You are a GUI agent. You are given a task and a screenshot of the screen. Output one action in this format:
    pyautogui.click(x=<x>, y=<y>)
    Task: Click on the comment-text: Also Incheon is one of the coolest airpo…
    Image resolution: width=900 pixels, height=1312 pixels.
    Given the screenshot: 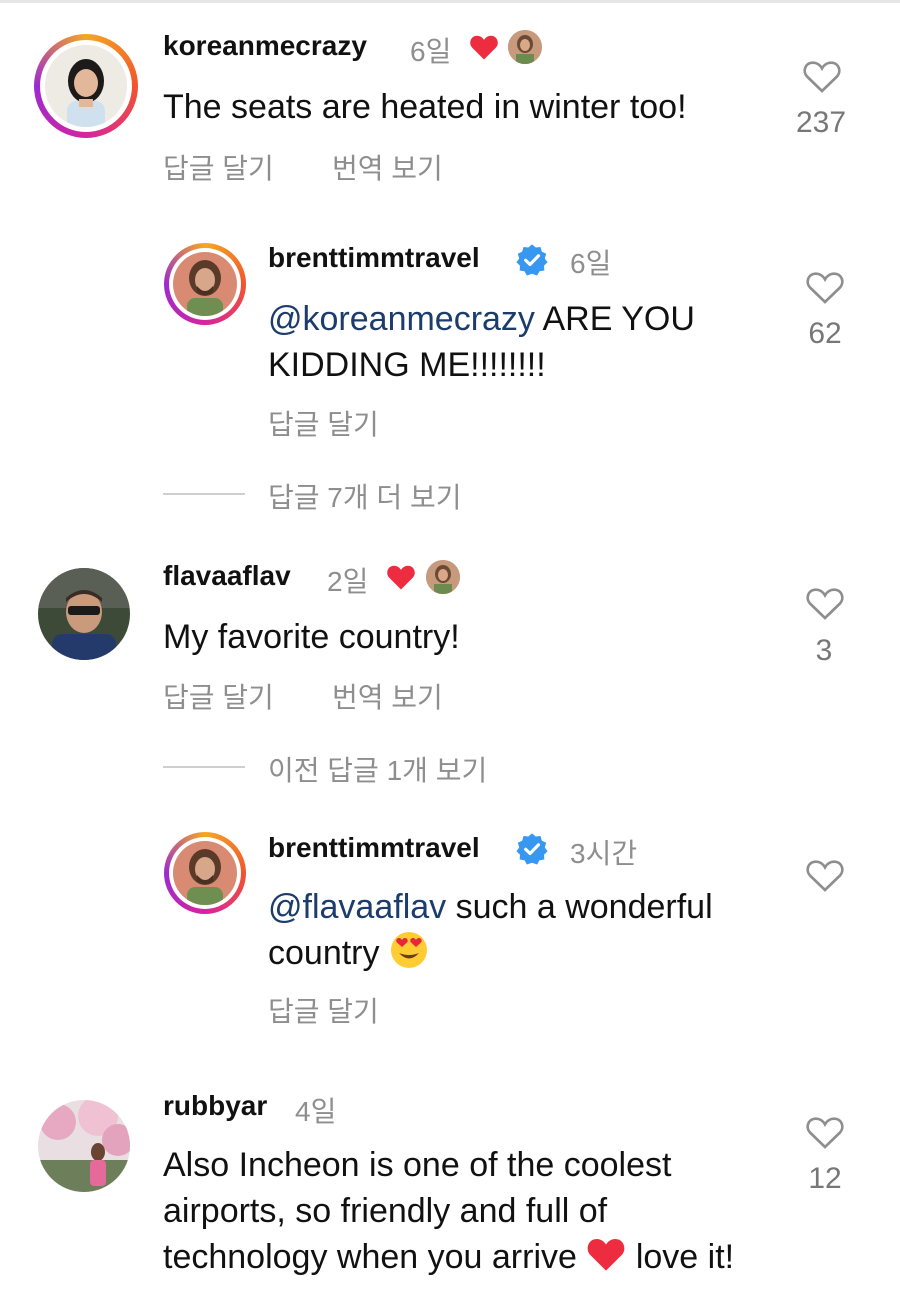 What is the action you would take?
    pyautogui.click(x=468, y=1227)
    